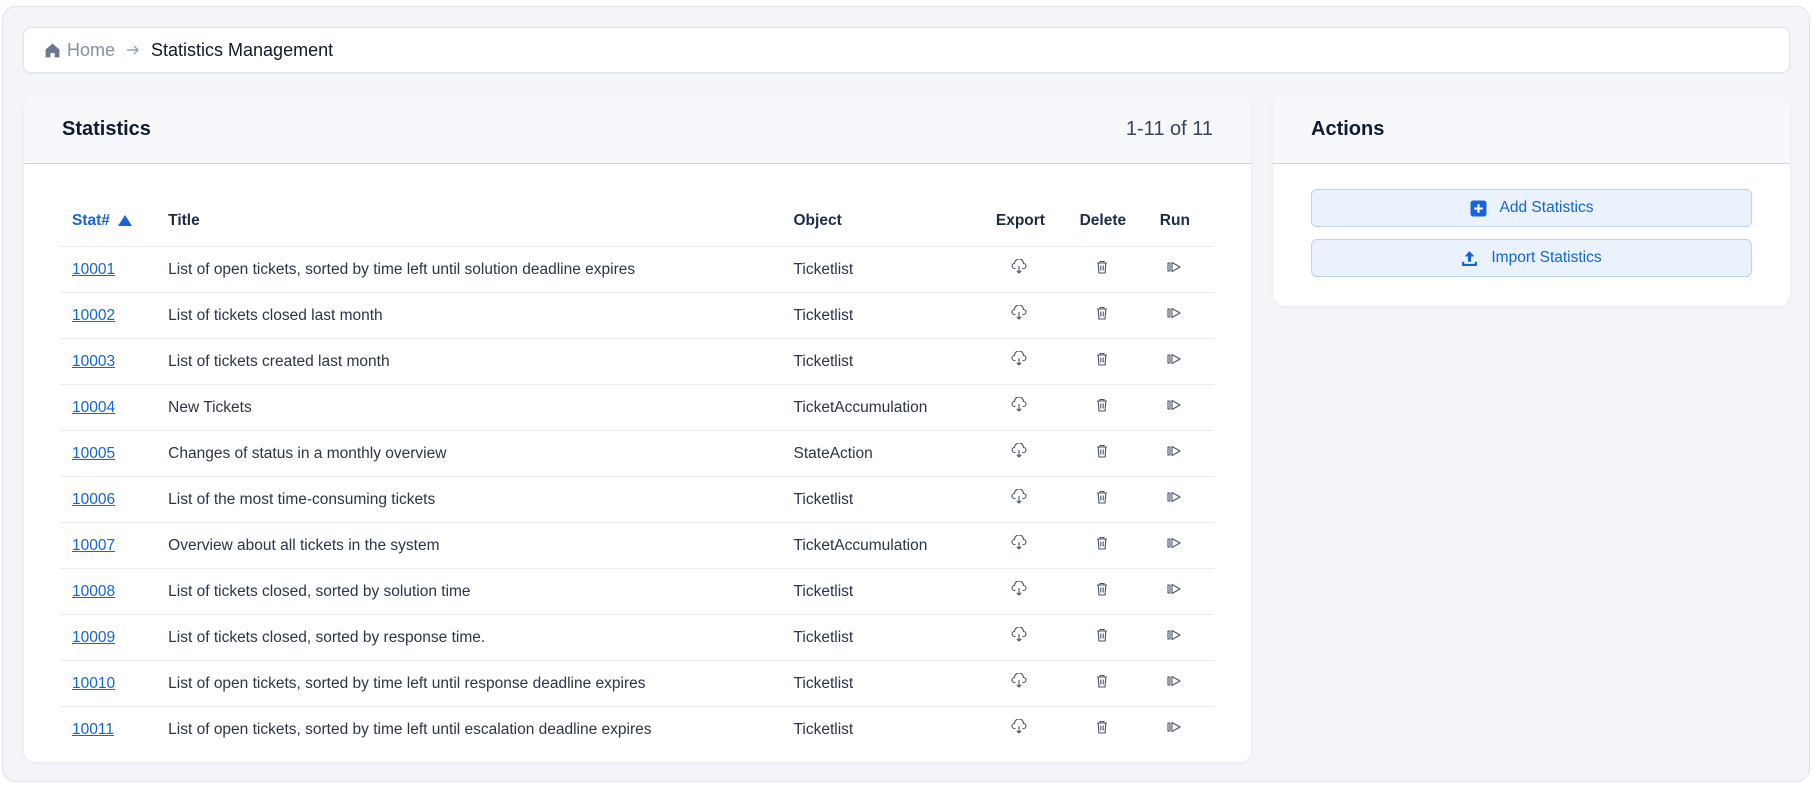 The height and width of the screenshot is (786, 1813). Describe the element at coordinates (93, 683) in the screenshot. I see `stat-number-link: 10010` at that location.